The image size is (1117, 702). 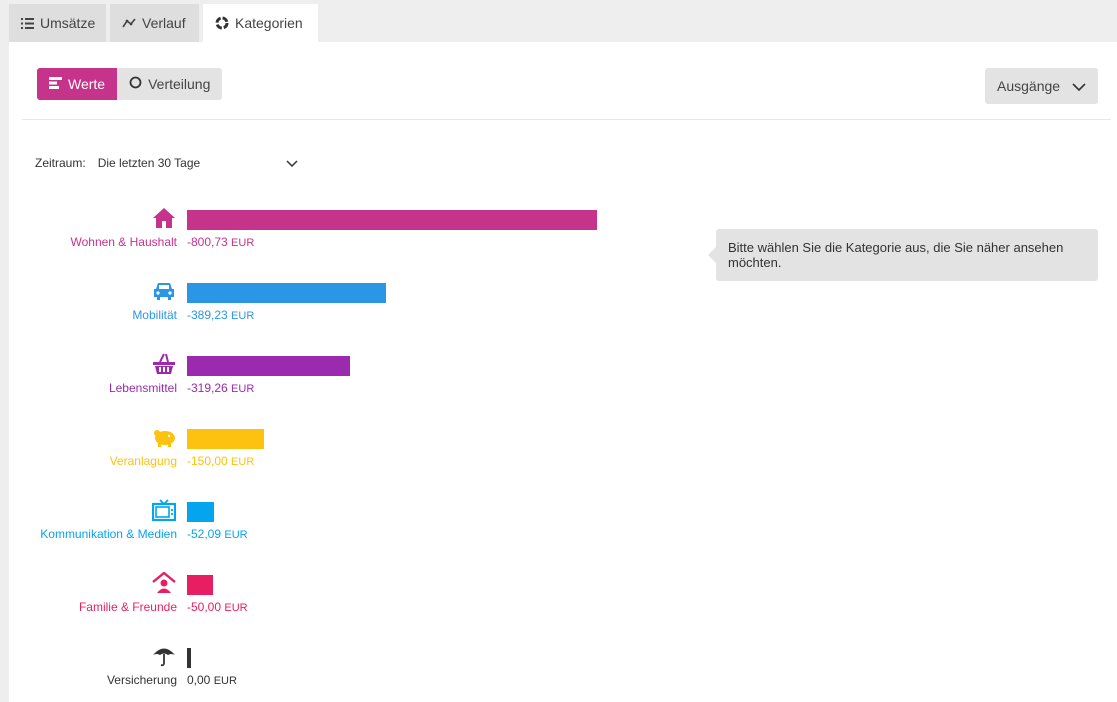 What do you see at coordinates (209, 315) in the screenshot?
I see `amount-value: -389,23` at bounding box center [209, 315].